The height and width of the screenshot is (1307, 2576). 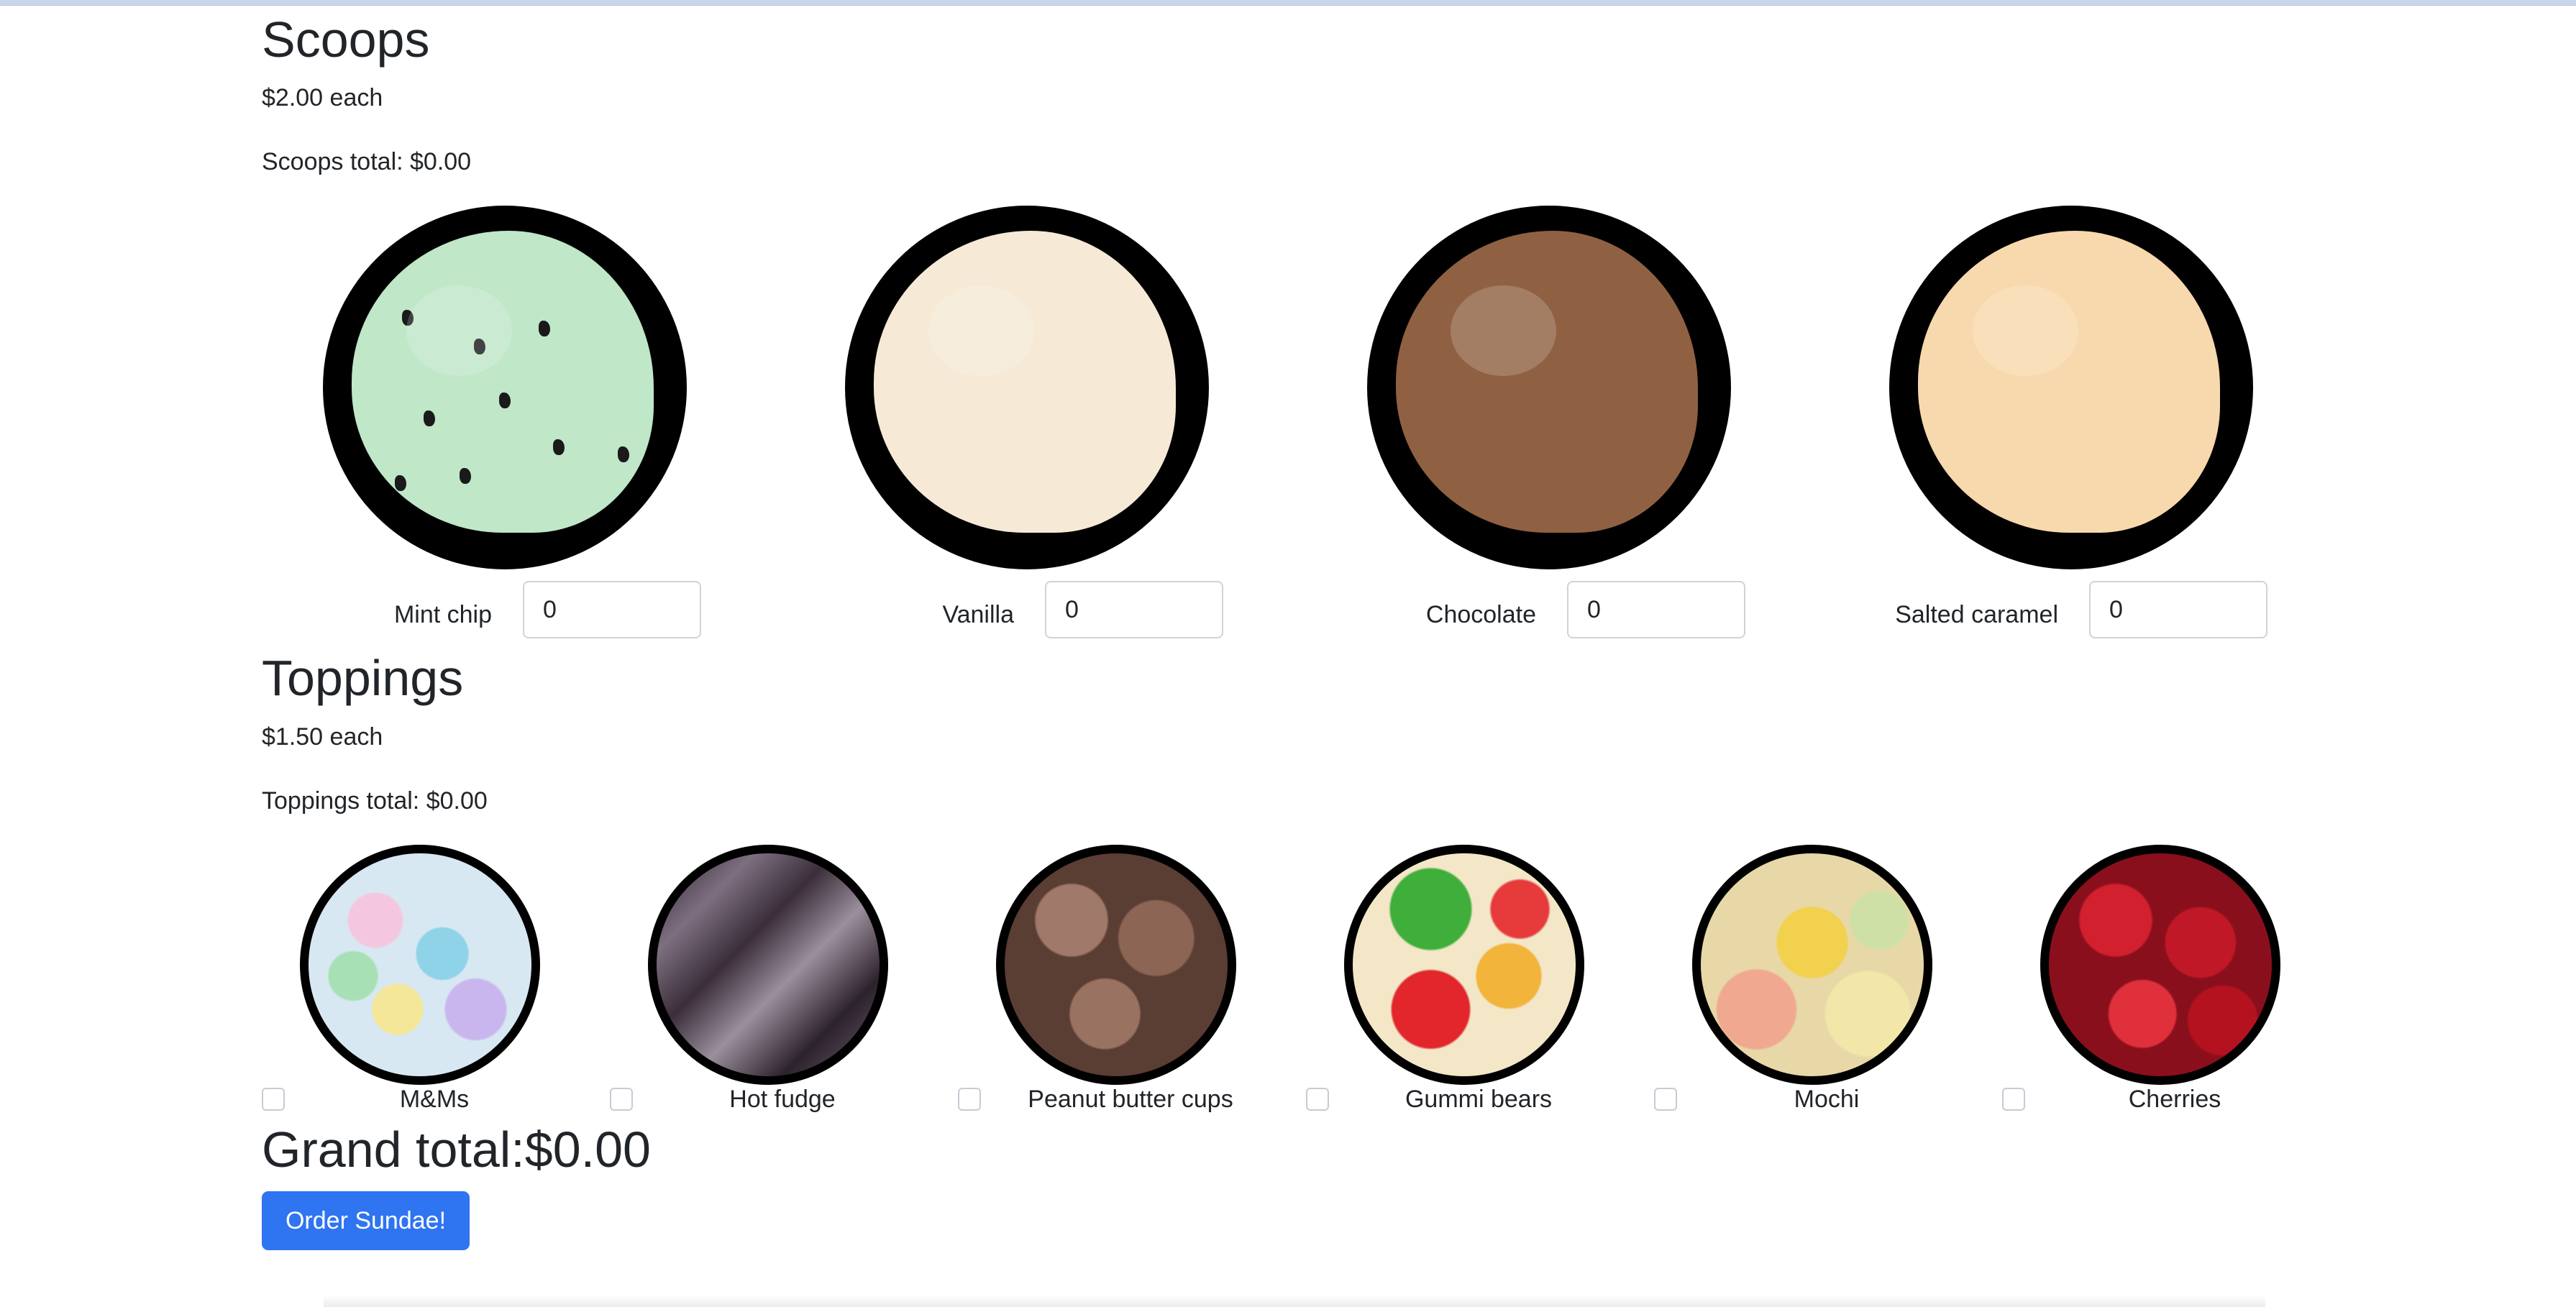 I want to click on mint-scoop-shape, so click(x=503, y=382).